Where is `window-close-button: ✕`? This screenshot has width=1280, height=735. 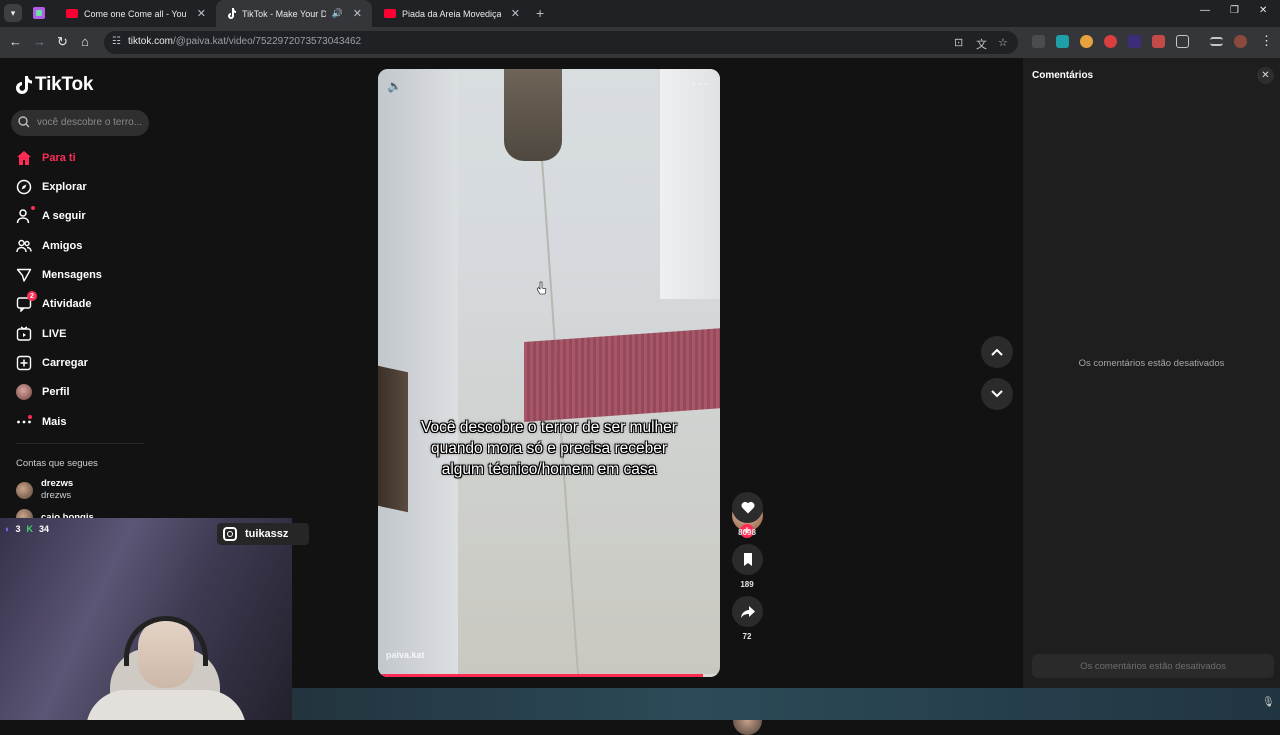
window-close-button: ✕ is located at coordinates (1263, 10).